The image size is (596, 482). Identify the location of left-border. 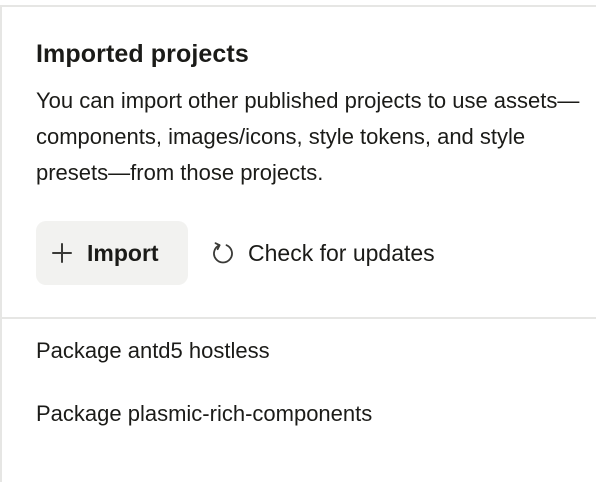
(1, 243).